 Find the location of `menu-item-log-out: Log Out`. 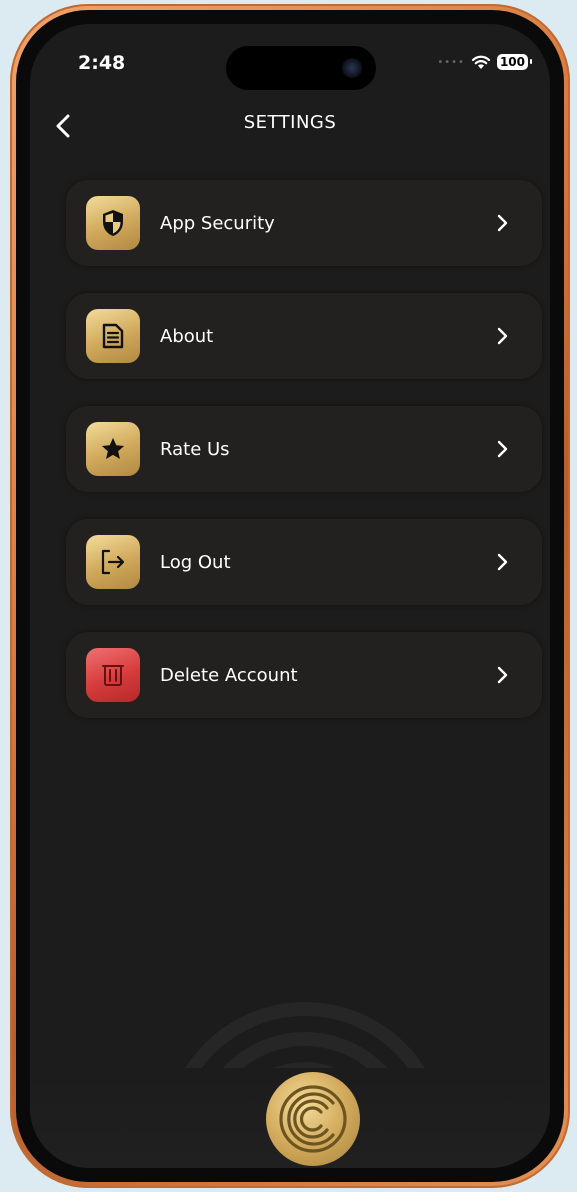

menu-item-log-out: Log Out is located at coordinates (304, 562).